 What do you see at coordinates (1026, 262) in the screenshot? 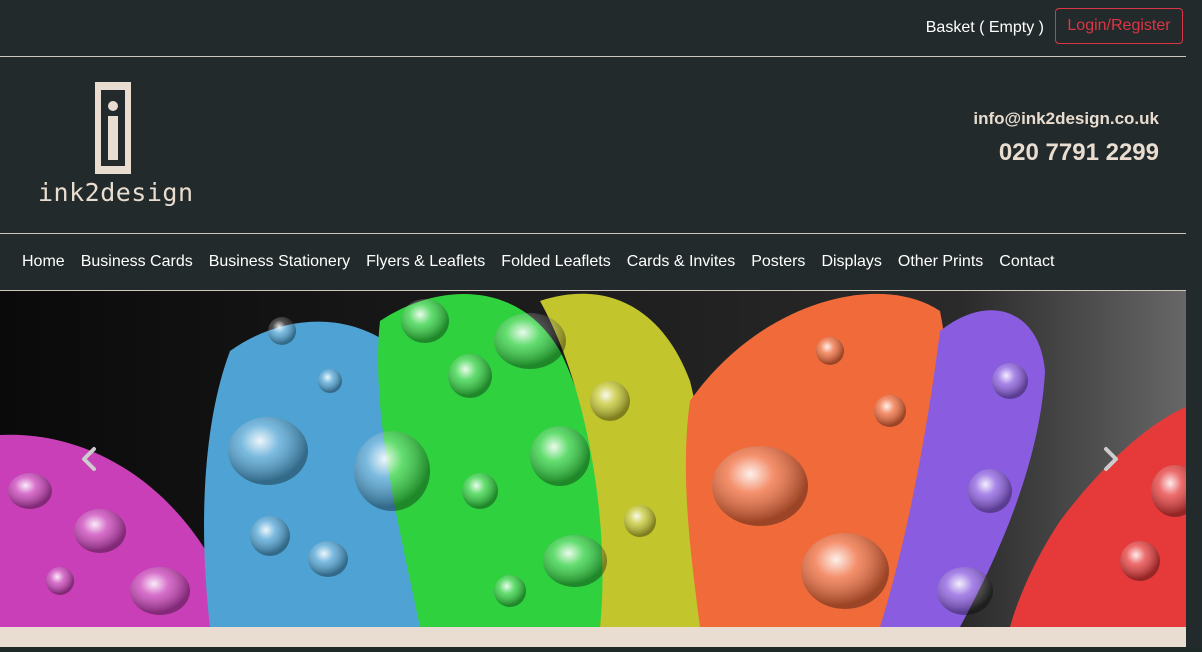
I see `nav-item-contact: Contact` at bounding box center [1026, 262].